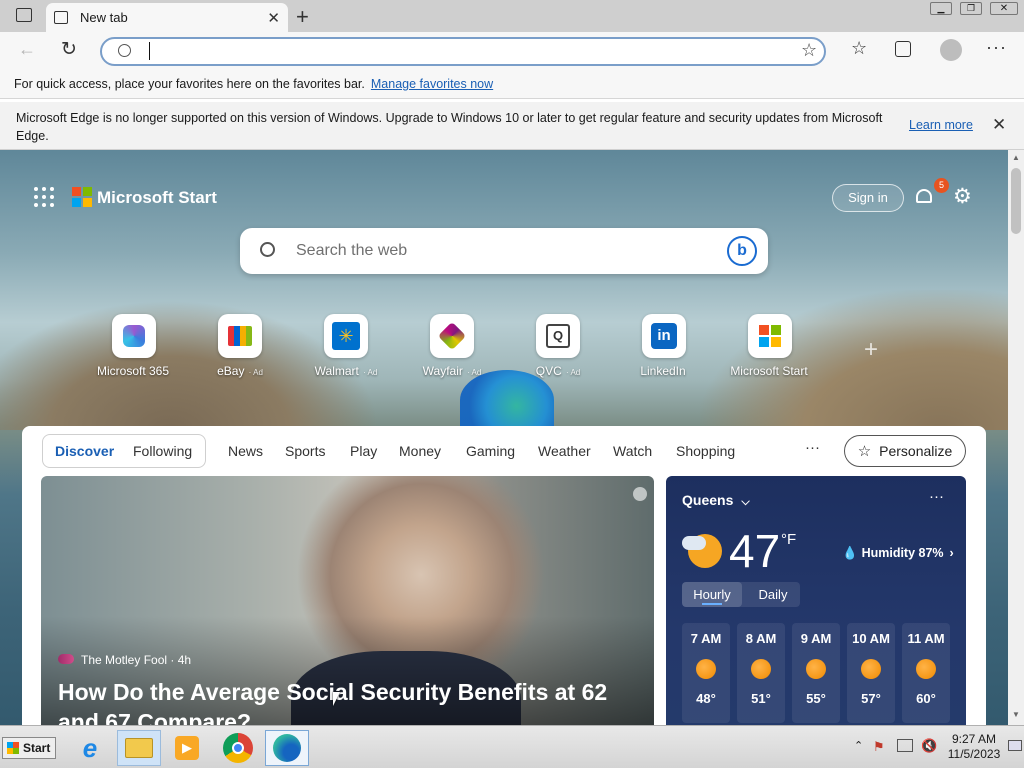 This screenshot has height=768, width=1024. Describe the element at coordinates (999, 125) in the screenshot. I see `close-infobar-icon: ✕` at that location.